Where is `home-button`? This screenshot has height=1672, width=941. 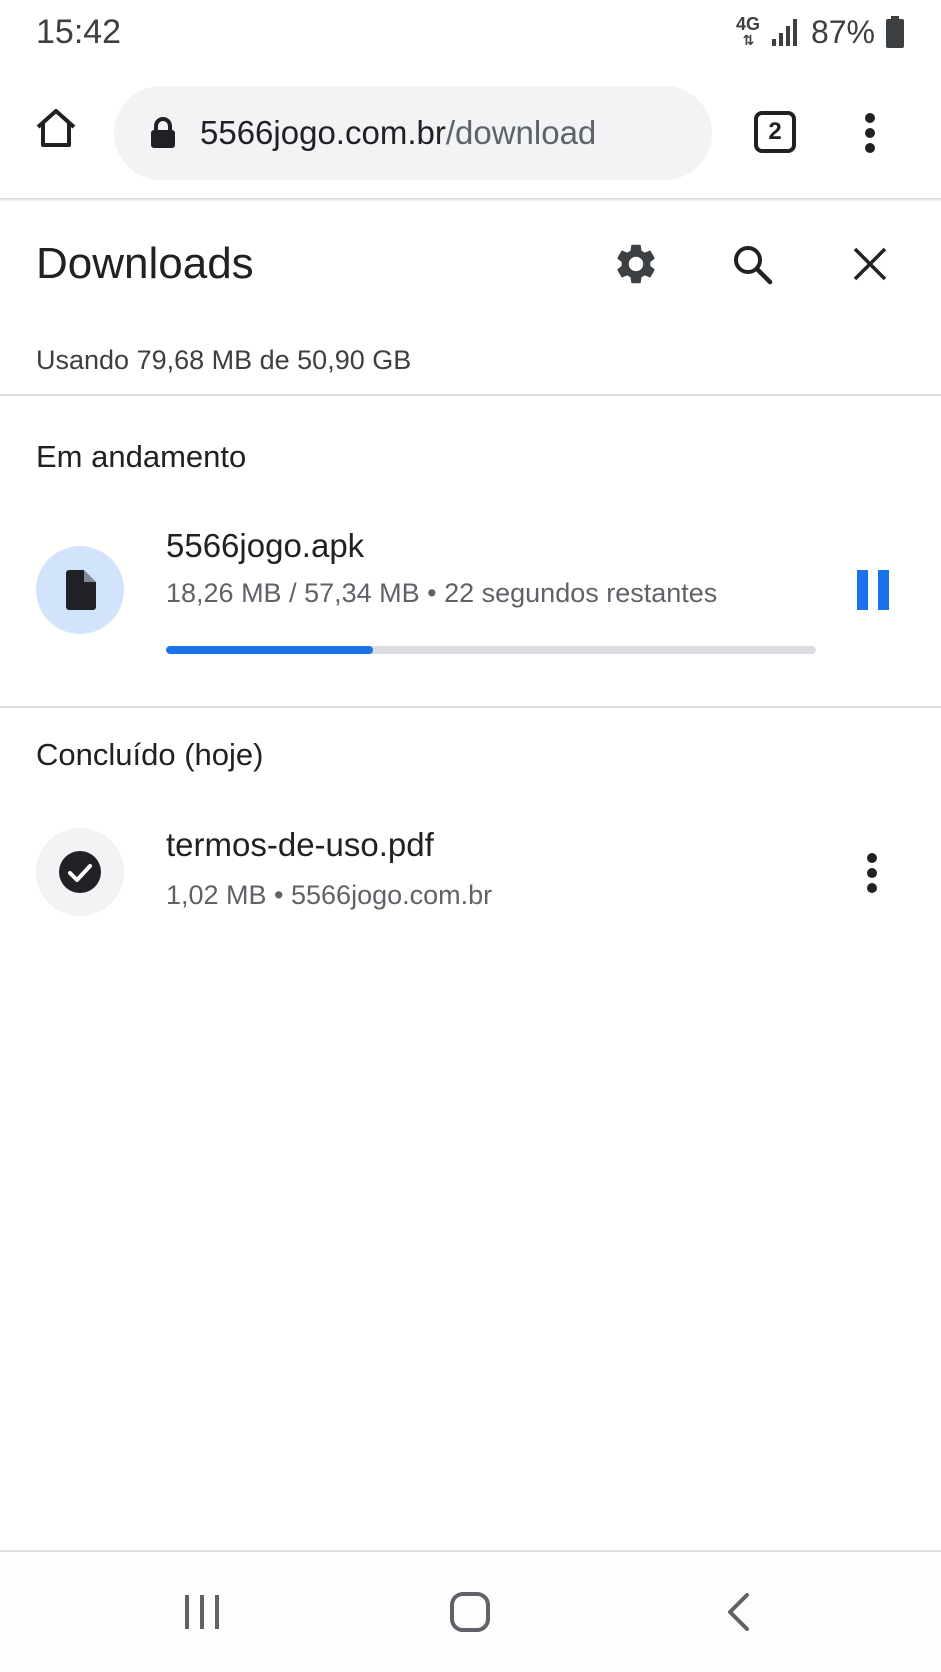 home-button is located at coordinates (56, 128).